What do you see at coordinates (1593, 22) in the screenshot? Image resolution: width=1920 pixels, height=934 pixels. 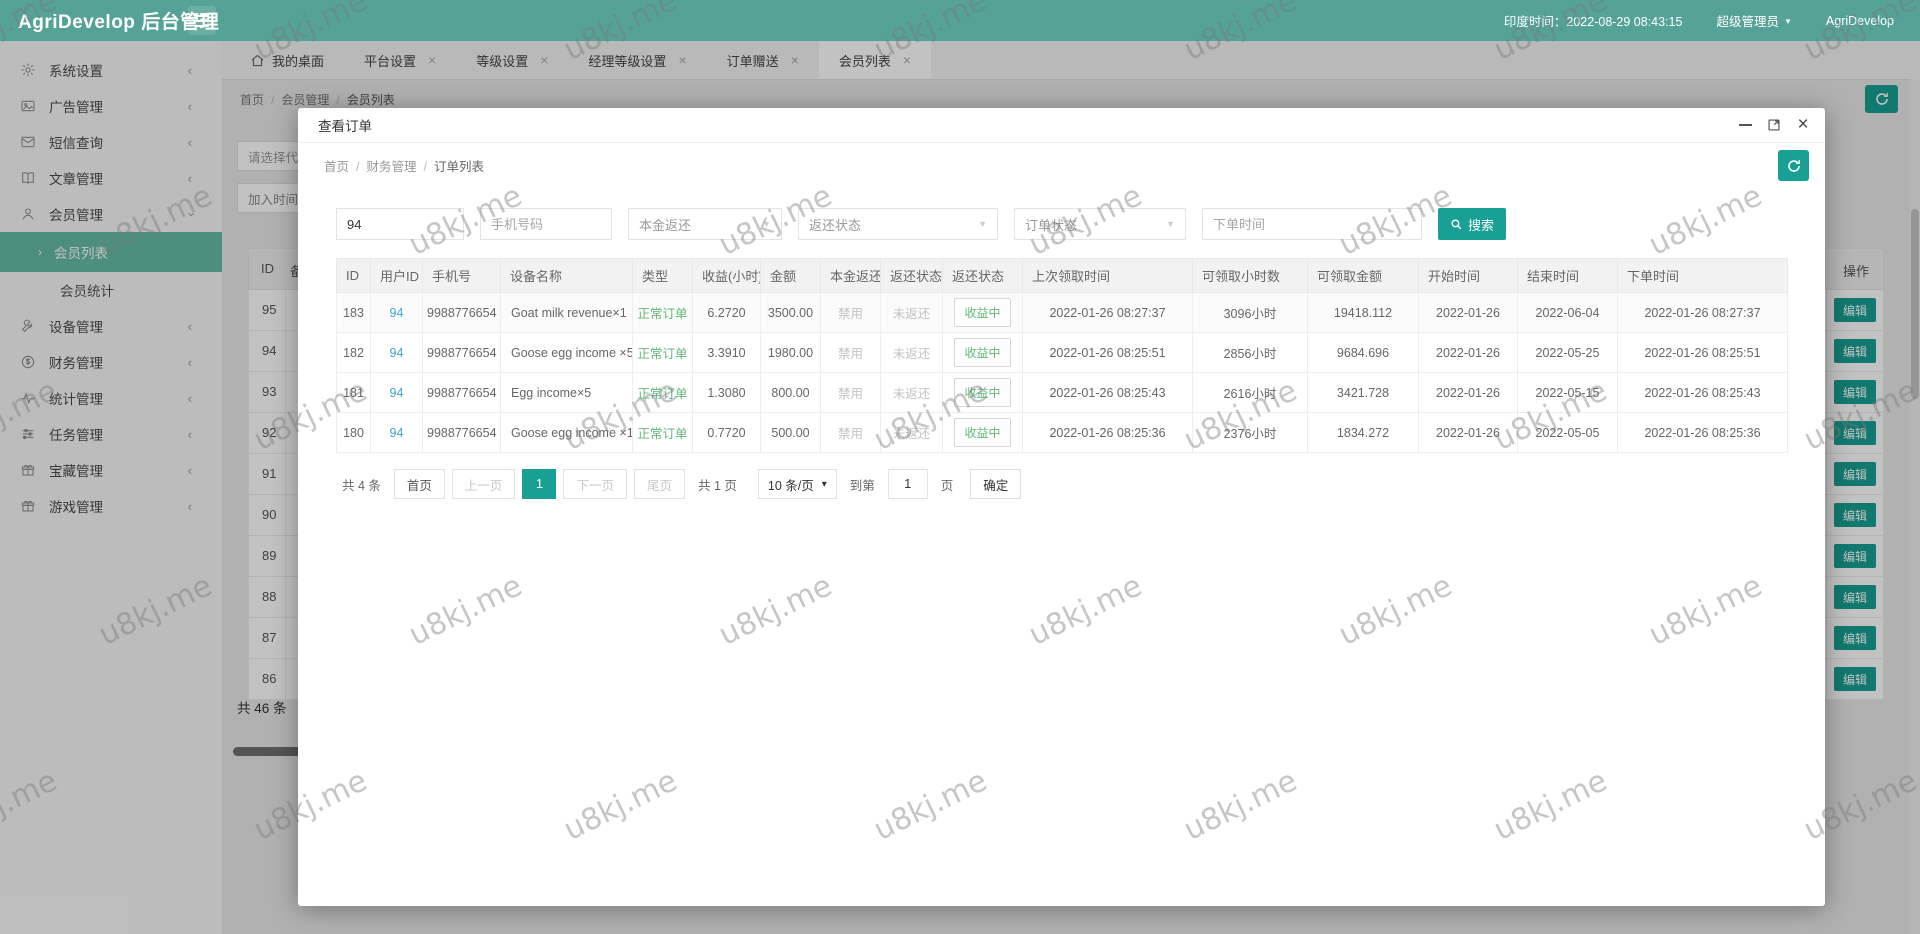 I see `server-time: 印度时间：2022-08-29 08:43:15` at bounding box center [1593, 22].